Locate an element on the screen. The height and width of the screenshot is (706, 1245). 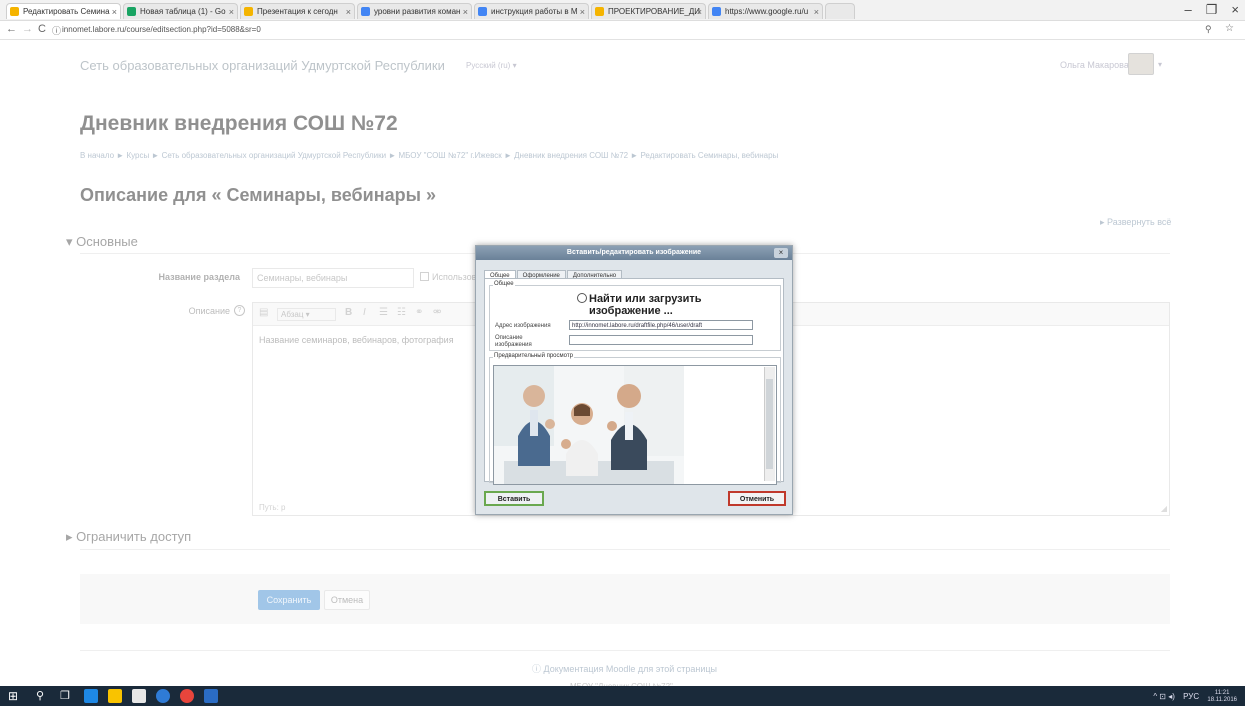
info-icon: ⓘ is located at coordinates (56, 30).